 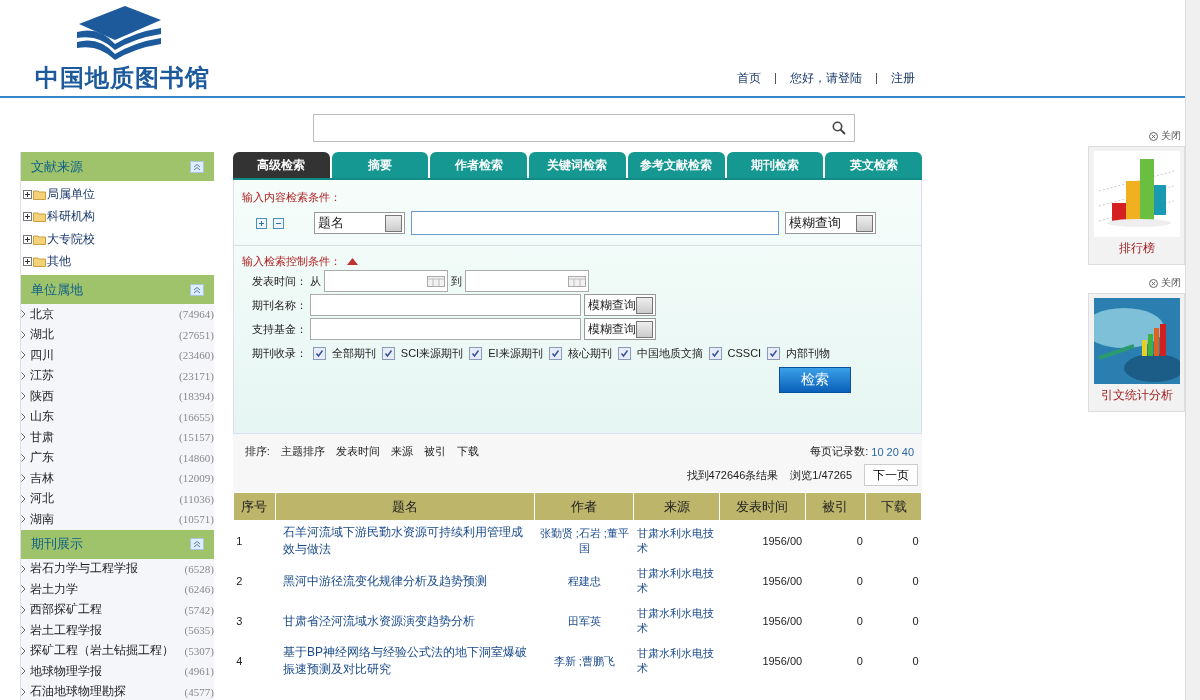 I want to click on sidebar-link: 岩石力学与工程学报, so click(x=105, y=569).